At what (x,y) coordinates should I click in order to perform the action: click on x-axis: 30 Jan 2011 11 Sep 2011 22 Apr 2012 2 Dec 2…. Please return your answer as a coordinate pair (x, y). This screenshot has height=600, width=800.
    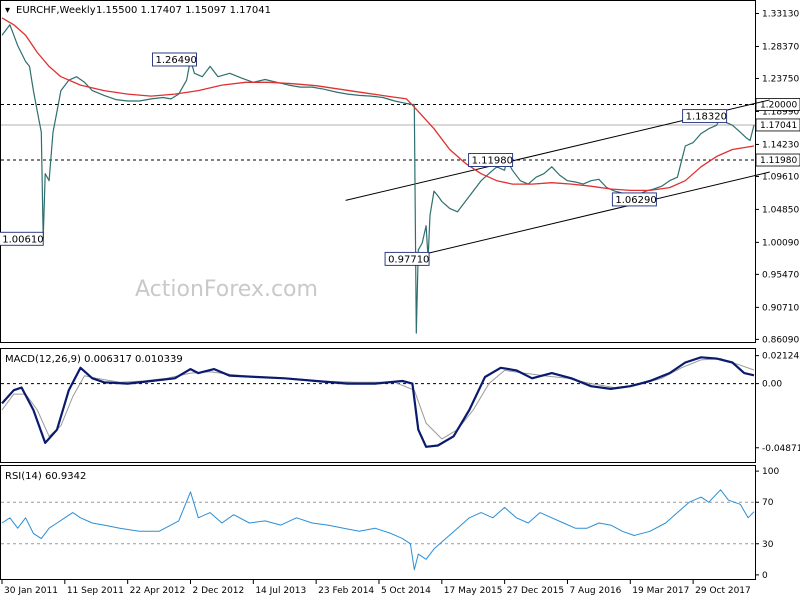
    Looking at the image, I should click on (376, 588).